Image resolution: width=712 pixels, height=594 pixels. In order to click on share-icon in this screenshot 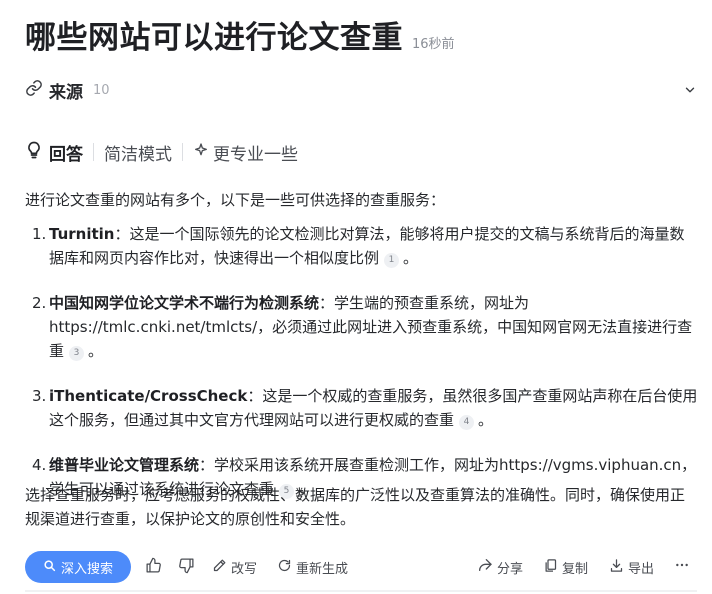, I will do `click(485, 567)`.